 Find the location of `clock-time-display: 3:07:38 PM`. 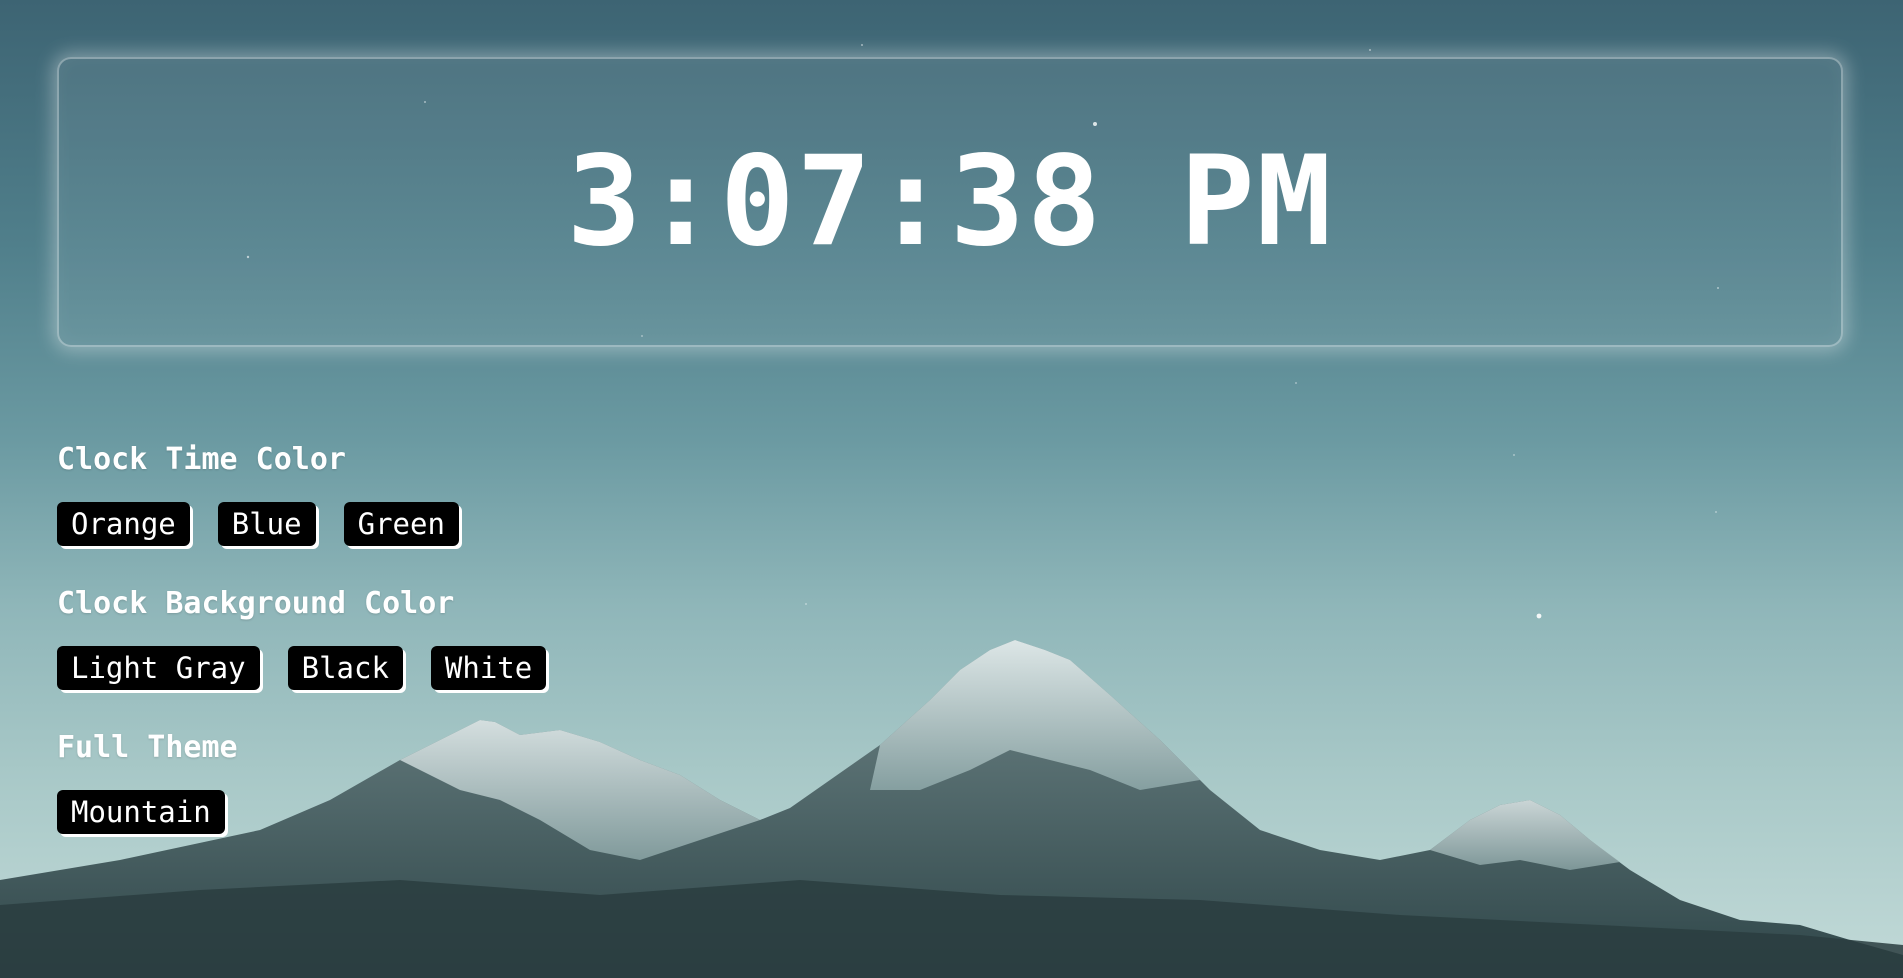

clock-time-display: 3:07:38 PM is located at coordinates (950, 202).